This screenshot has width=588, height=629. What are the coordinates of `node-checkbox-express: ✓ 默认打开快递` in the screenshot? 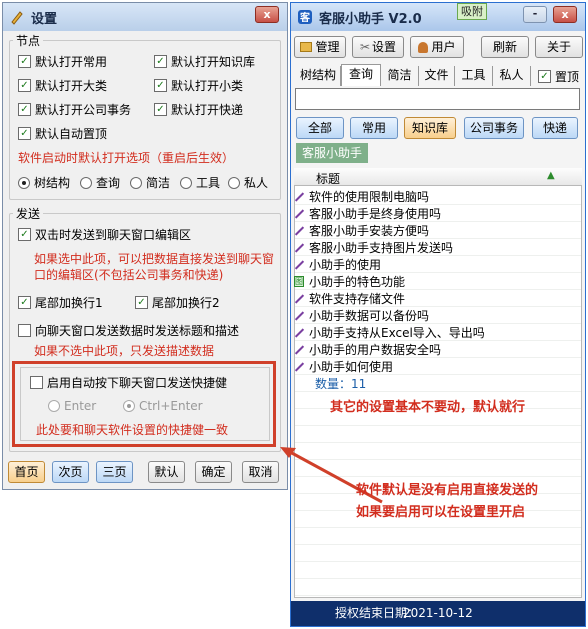 It's located at (198, 109).